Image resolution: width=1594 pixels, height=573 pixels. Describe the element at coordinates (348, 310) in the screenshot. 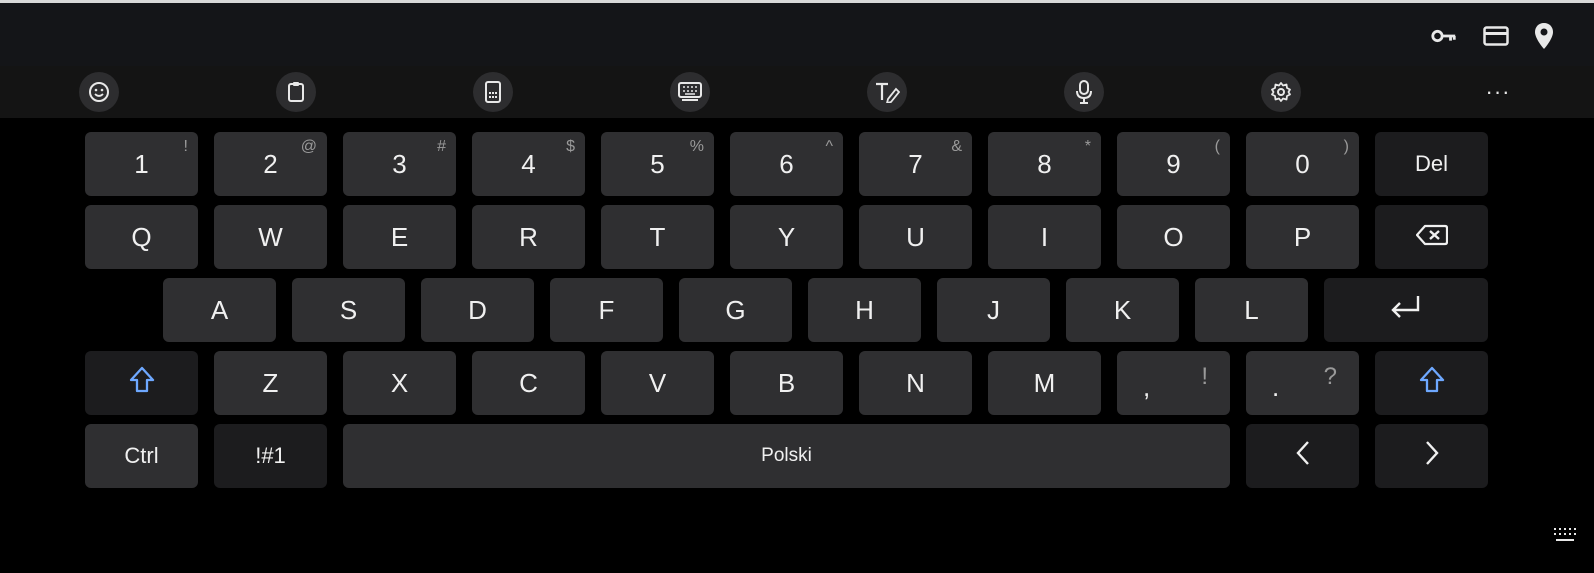

I see `key-s: S` at that location.